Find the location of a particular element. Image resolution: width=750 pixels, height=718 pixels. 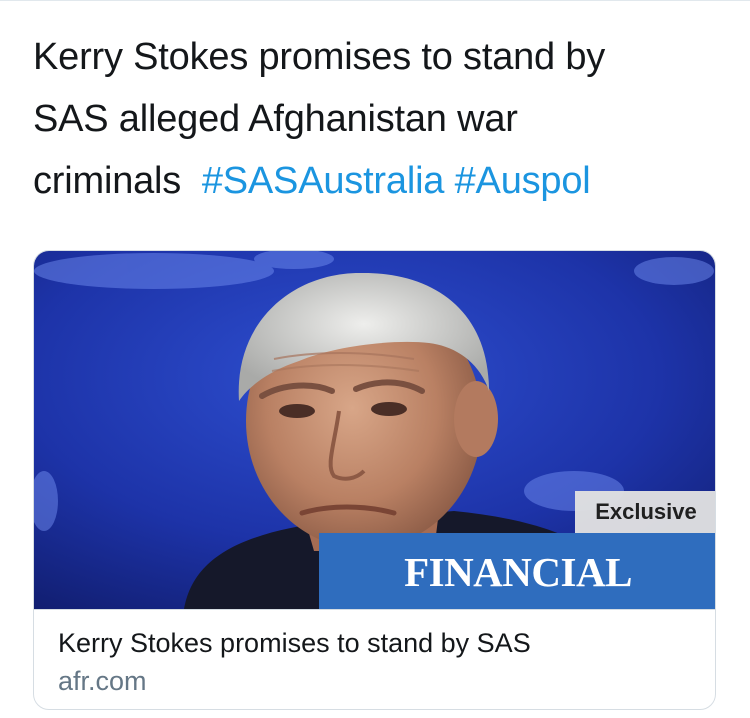

exclusive-badge: Exclusive is located at coordinates (645, 512).